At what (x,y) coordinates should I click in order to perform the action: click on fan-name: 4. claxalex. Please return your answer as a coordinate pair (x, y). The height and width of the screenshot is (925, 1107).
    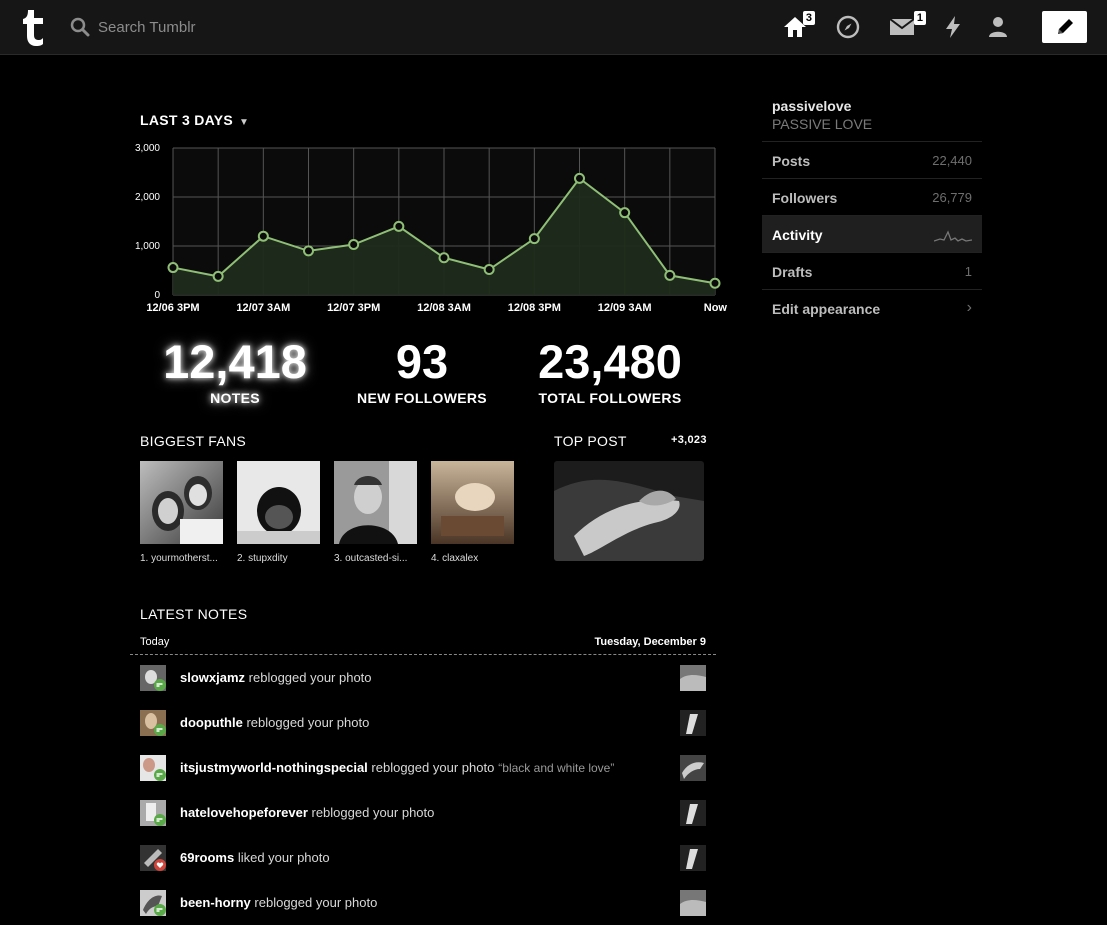
    Looking at the image, I should click on (455, 558).